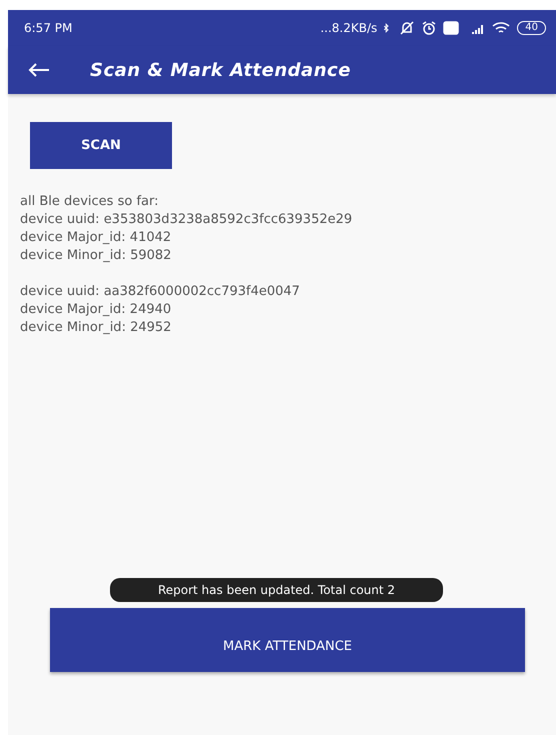  I want to click on device-uuid: device uuid: e353803d3238a8592c3fcc639352e29, so click(187, 220).